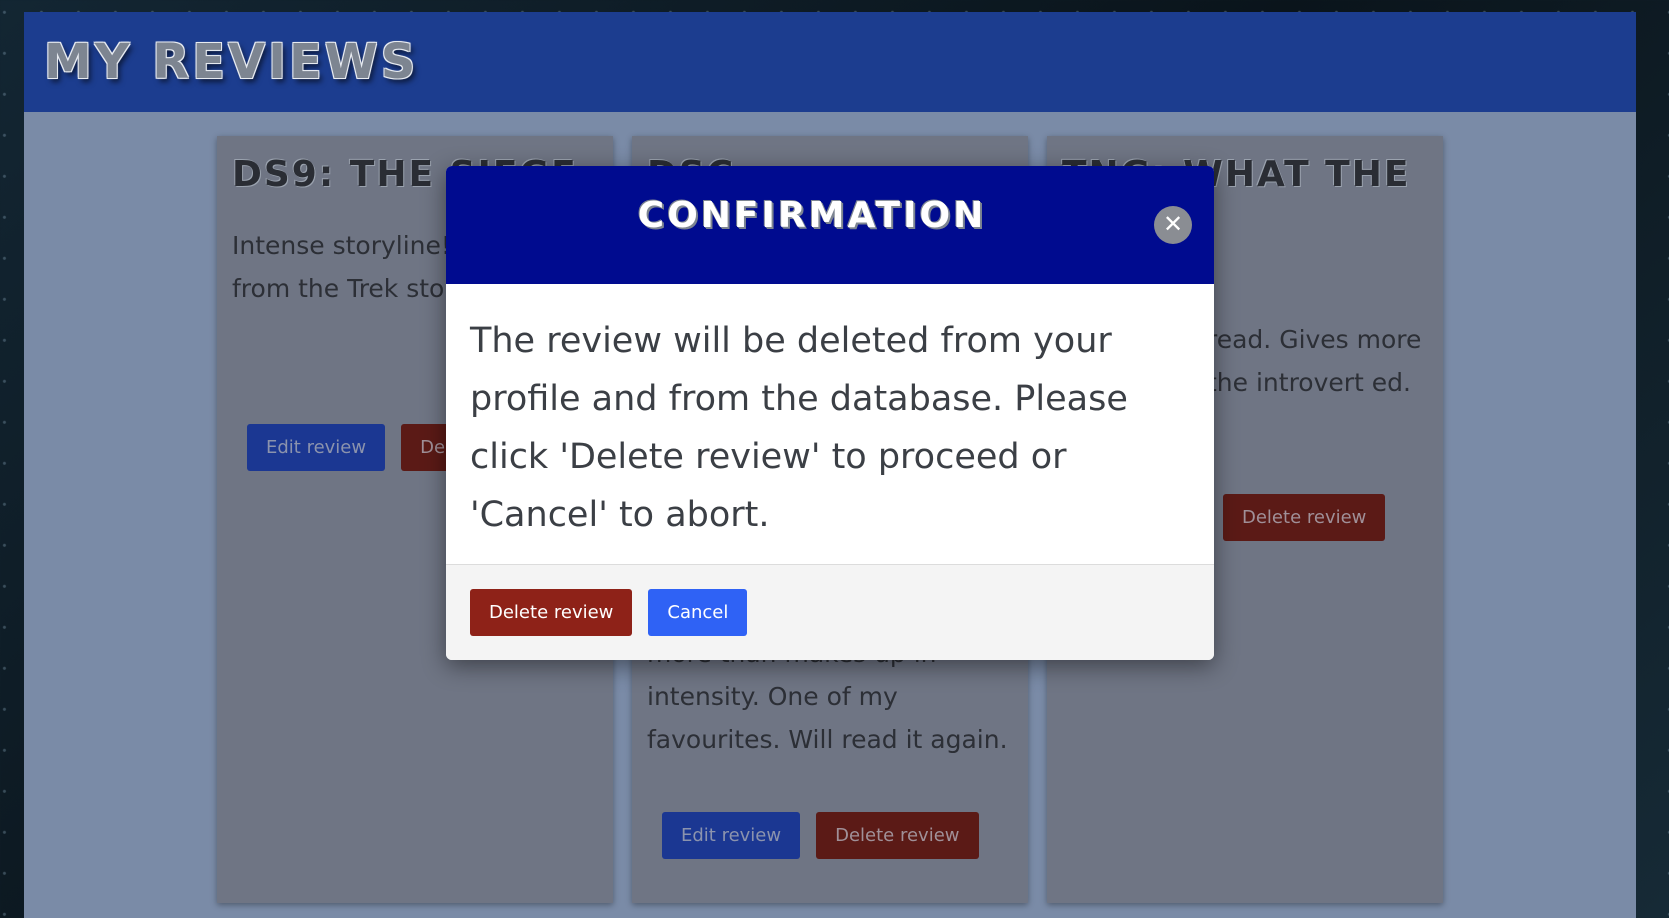  What do you see at coordinates (1173, 225) in the screenshot?
I see `close-icon: ✕` at bounding box center [1173, 225].